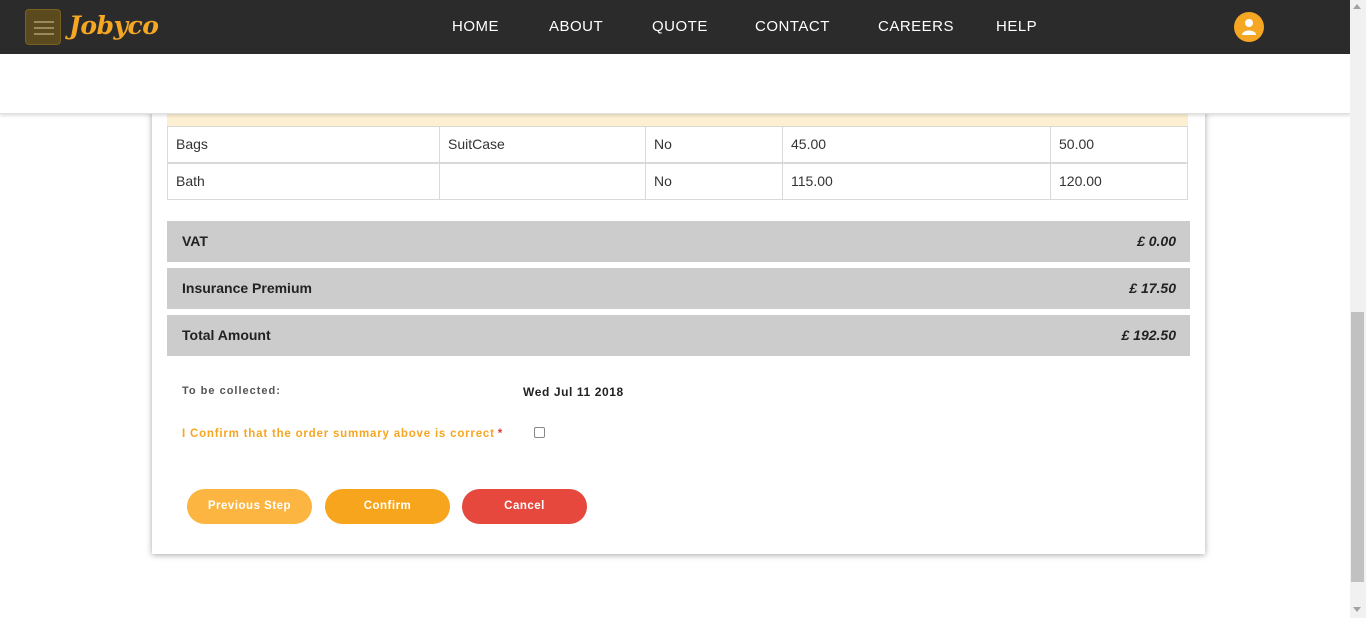 This screenshot has width=1366, height=618. I want to click on table-cell: Bath, so click(304, 181).